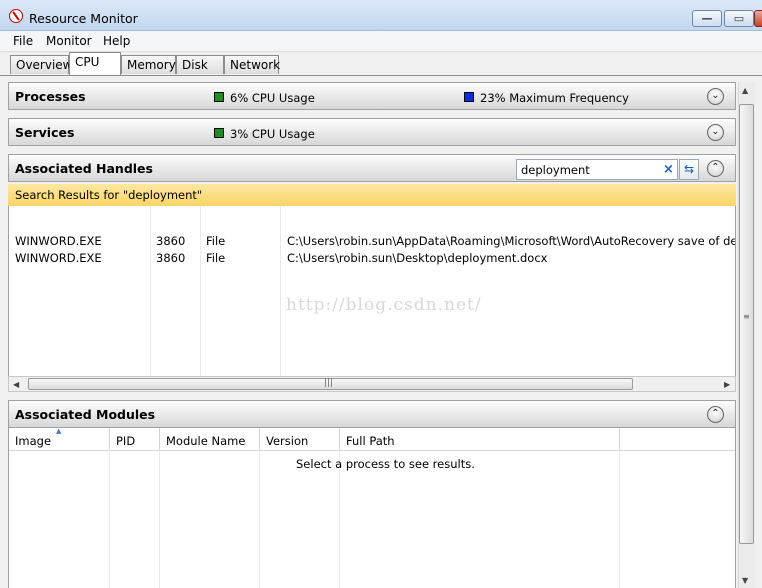 The height and width of the screenshot is (588, 762). I want to click on refresh-icon: ⇆, so click(689, 169).